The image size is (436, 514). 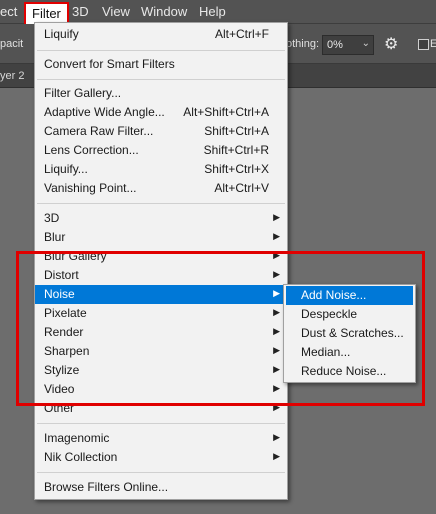 I want to click on menu-item-shortcut: Alt+Ctrl+V, so click(x=241, y=188).